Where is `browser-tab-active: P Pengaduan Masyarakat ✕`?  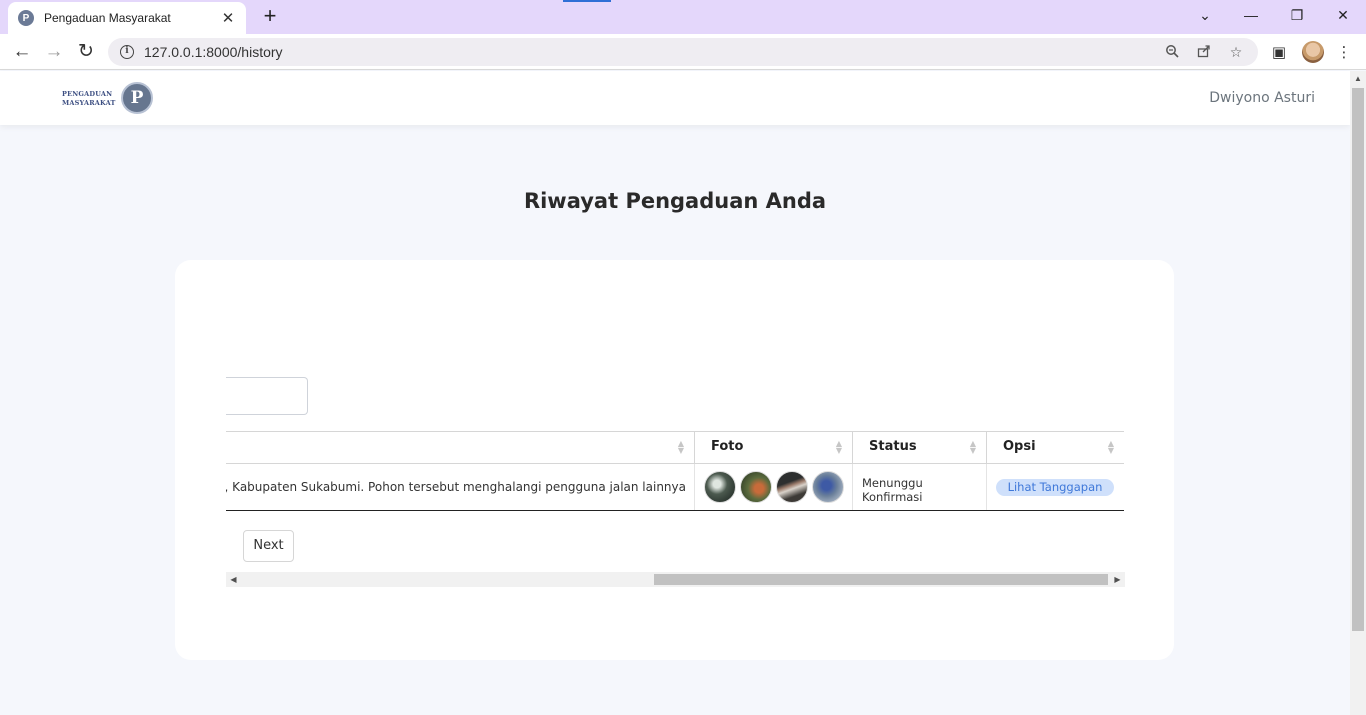 browser-tab-active: P Pengaduan Masyarakat ✕ is located at coordinates (127, 18).